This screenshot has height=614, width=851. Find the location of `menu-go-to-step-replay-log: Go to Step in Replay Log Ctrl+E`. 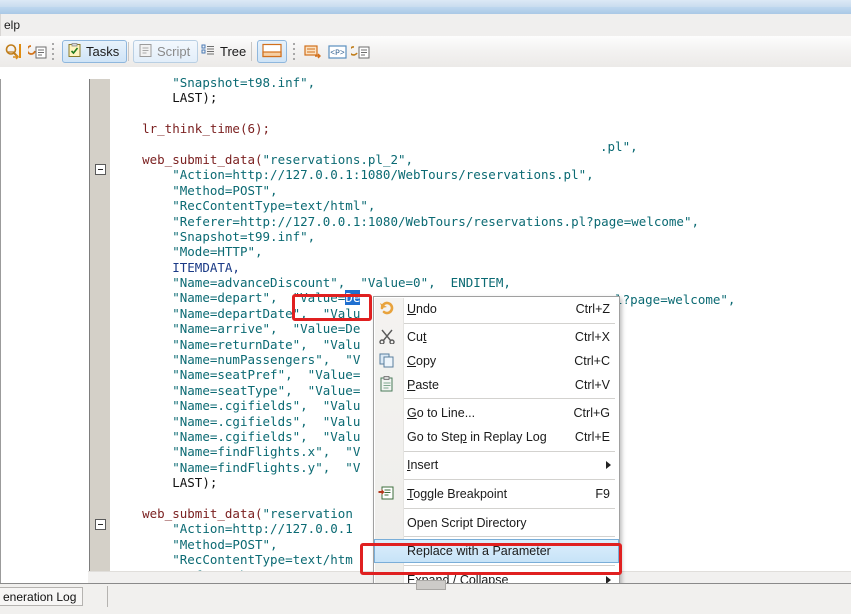

menu-go-to-step-replay-log: Go to Step in Replay Log Ctrl+E is located at coordinates (496, 437).